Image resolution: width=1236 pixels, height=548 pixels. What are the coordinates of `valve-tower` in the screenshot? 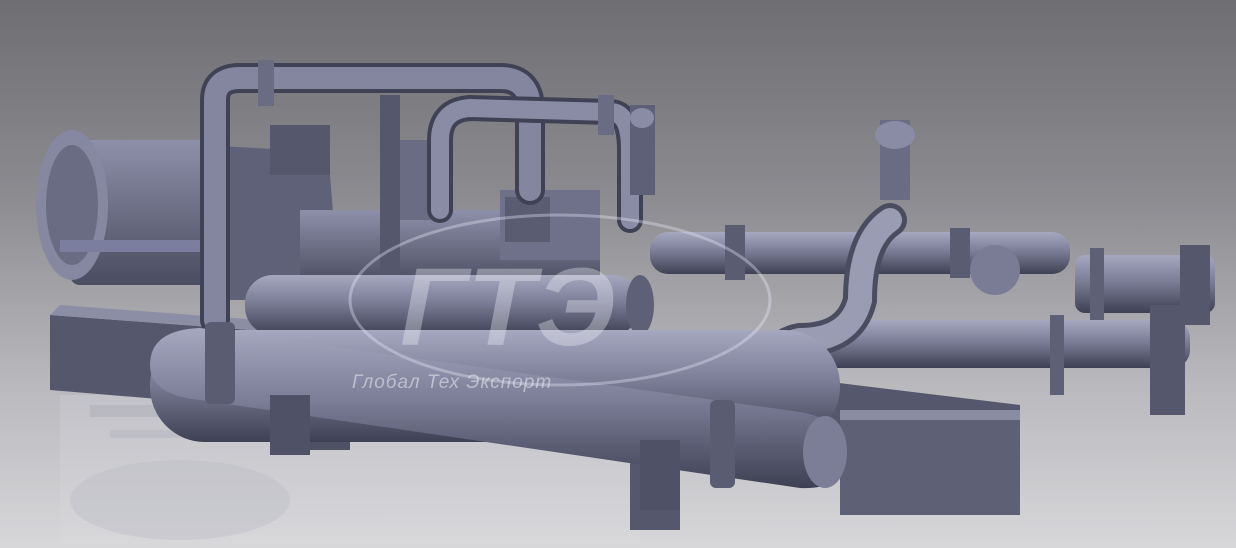 It's located at (772, 152).